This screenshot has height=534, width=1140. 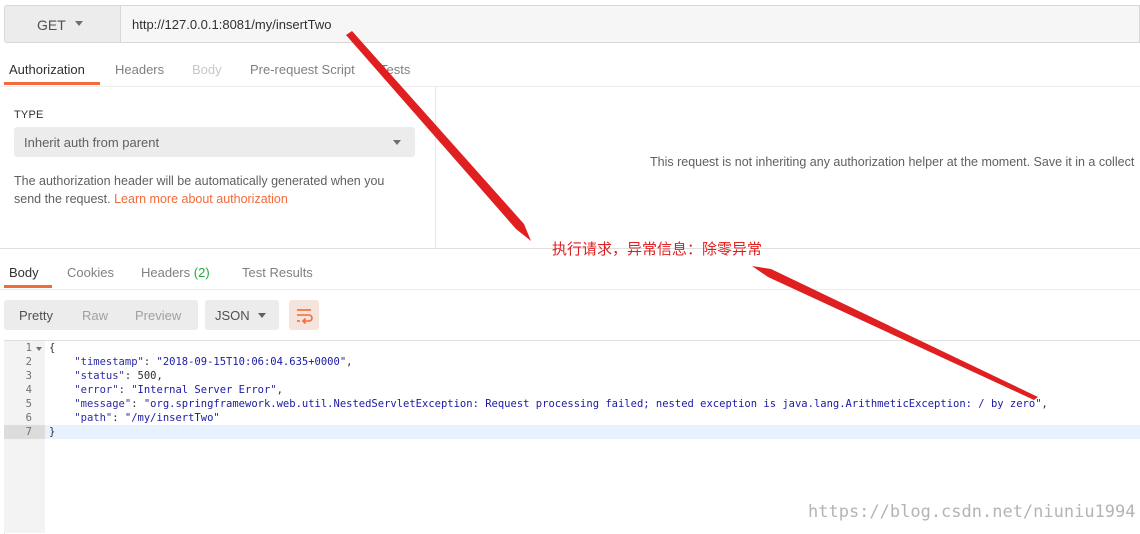 I want to click on annotation-text: 执行请求，异常信息：除零异常, so click(x=657, y=249).